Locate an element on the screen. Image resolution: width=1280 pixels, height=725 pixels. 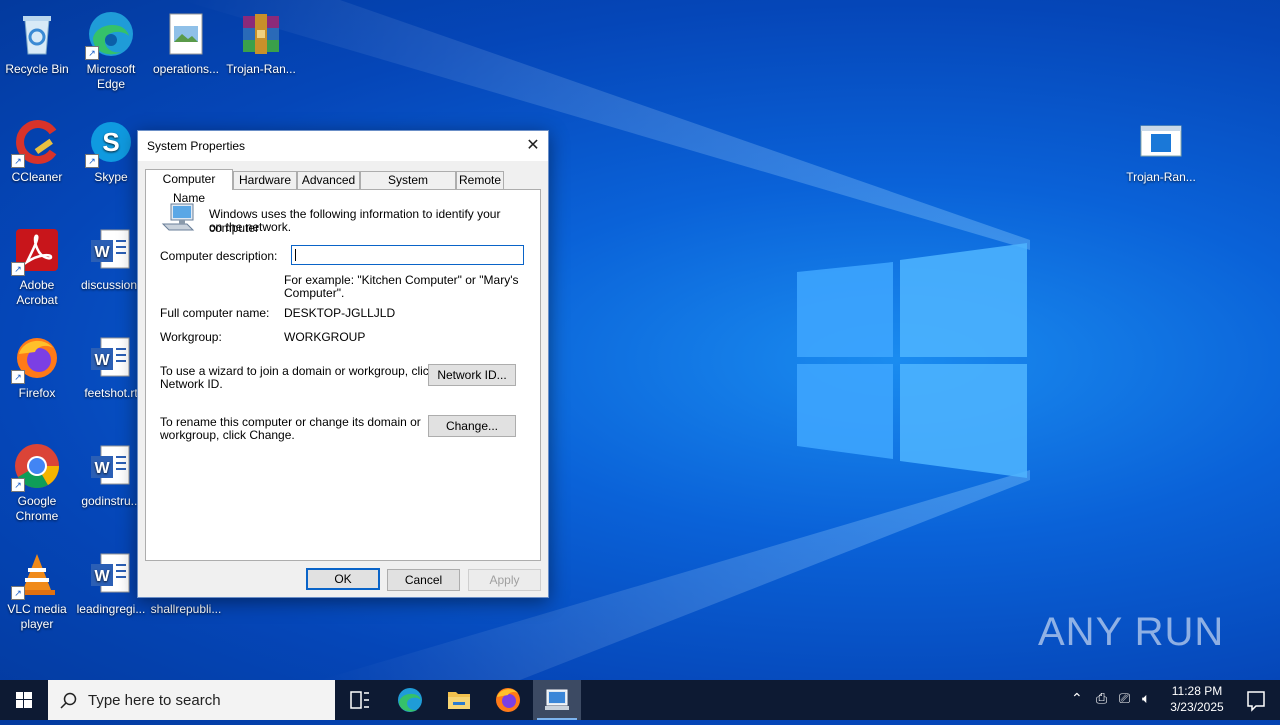
application-window-icon is located at coordinates (1161, 142).